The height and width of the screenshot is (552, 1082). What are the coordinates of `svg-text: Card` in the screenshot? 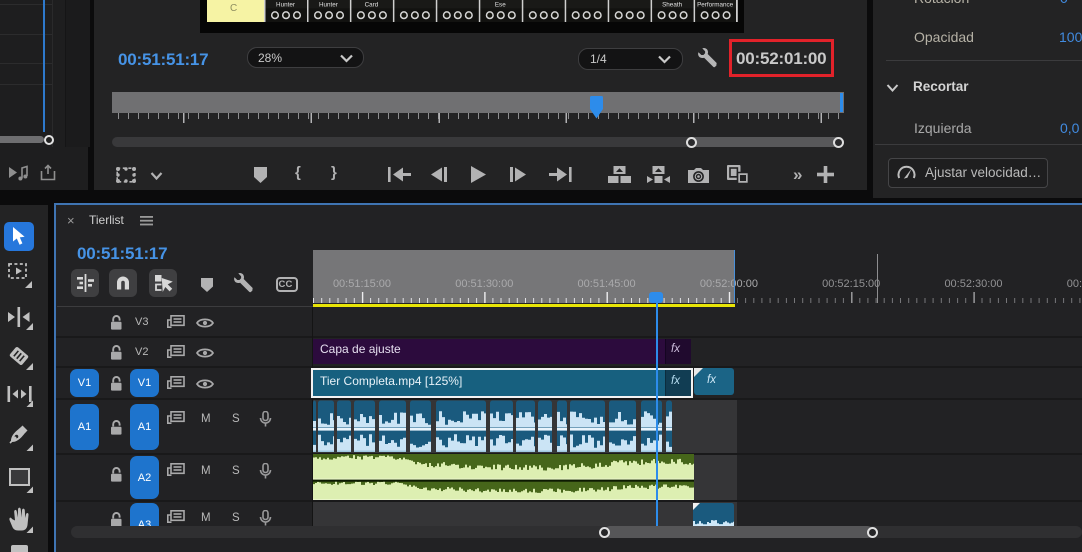 It's located at (371, 4).